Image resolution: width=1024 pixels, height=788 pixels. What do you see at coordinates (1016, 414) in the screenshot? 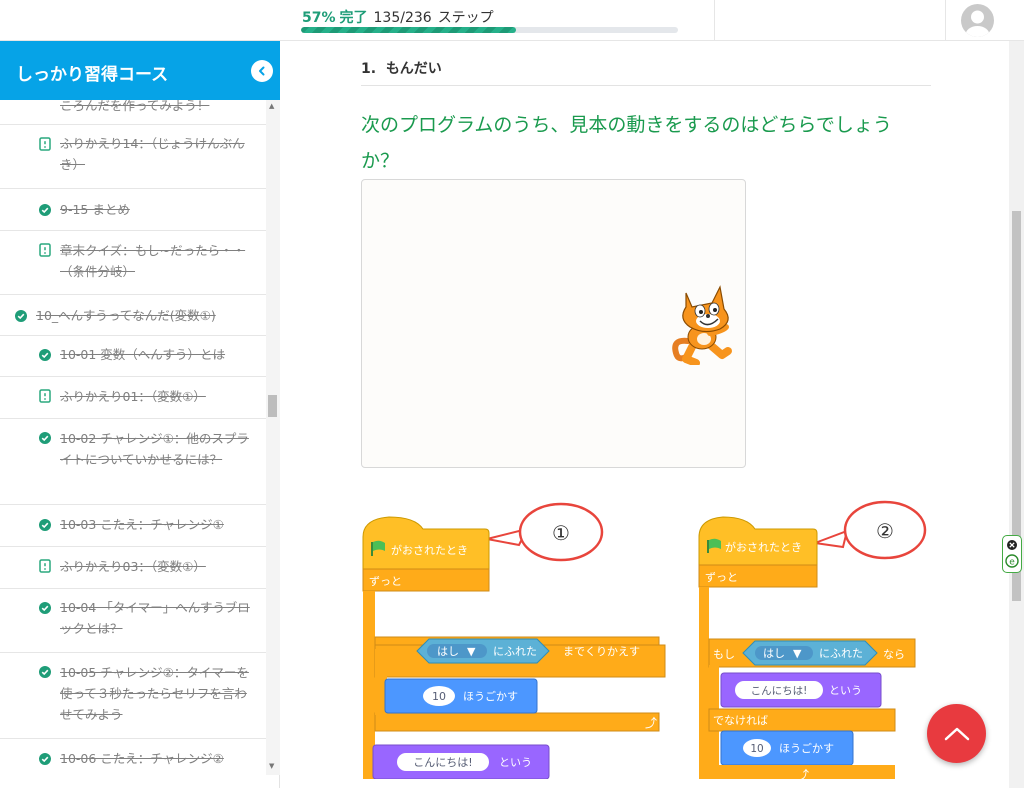
I see `page-scrollbar` at bounding box center [1016, 414].